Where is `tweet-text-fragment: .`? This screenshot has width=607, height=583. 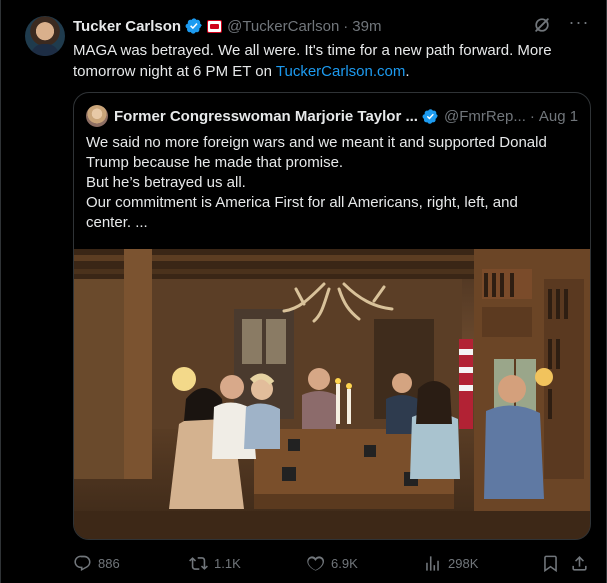
tweet-text-fragment: . is located at coordinates (407, 71).